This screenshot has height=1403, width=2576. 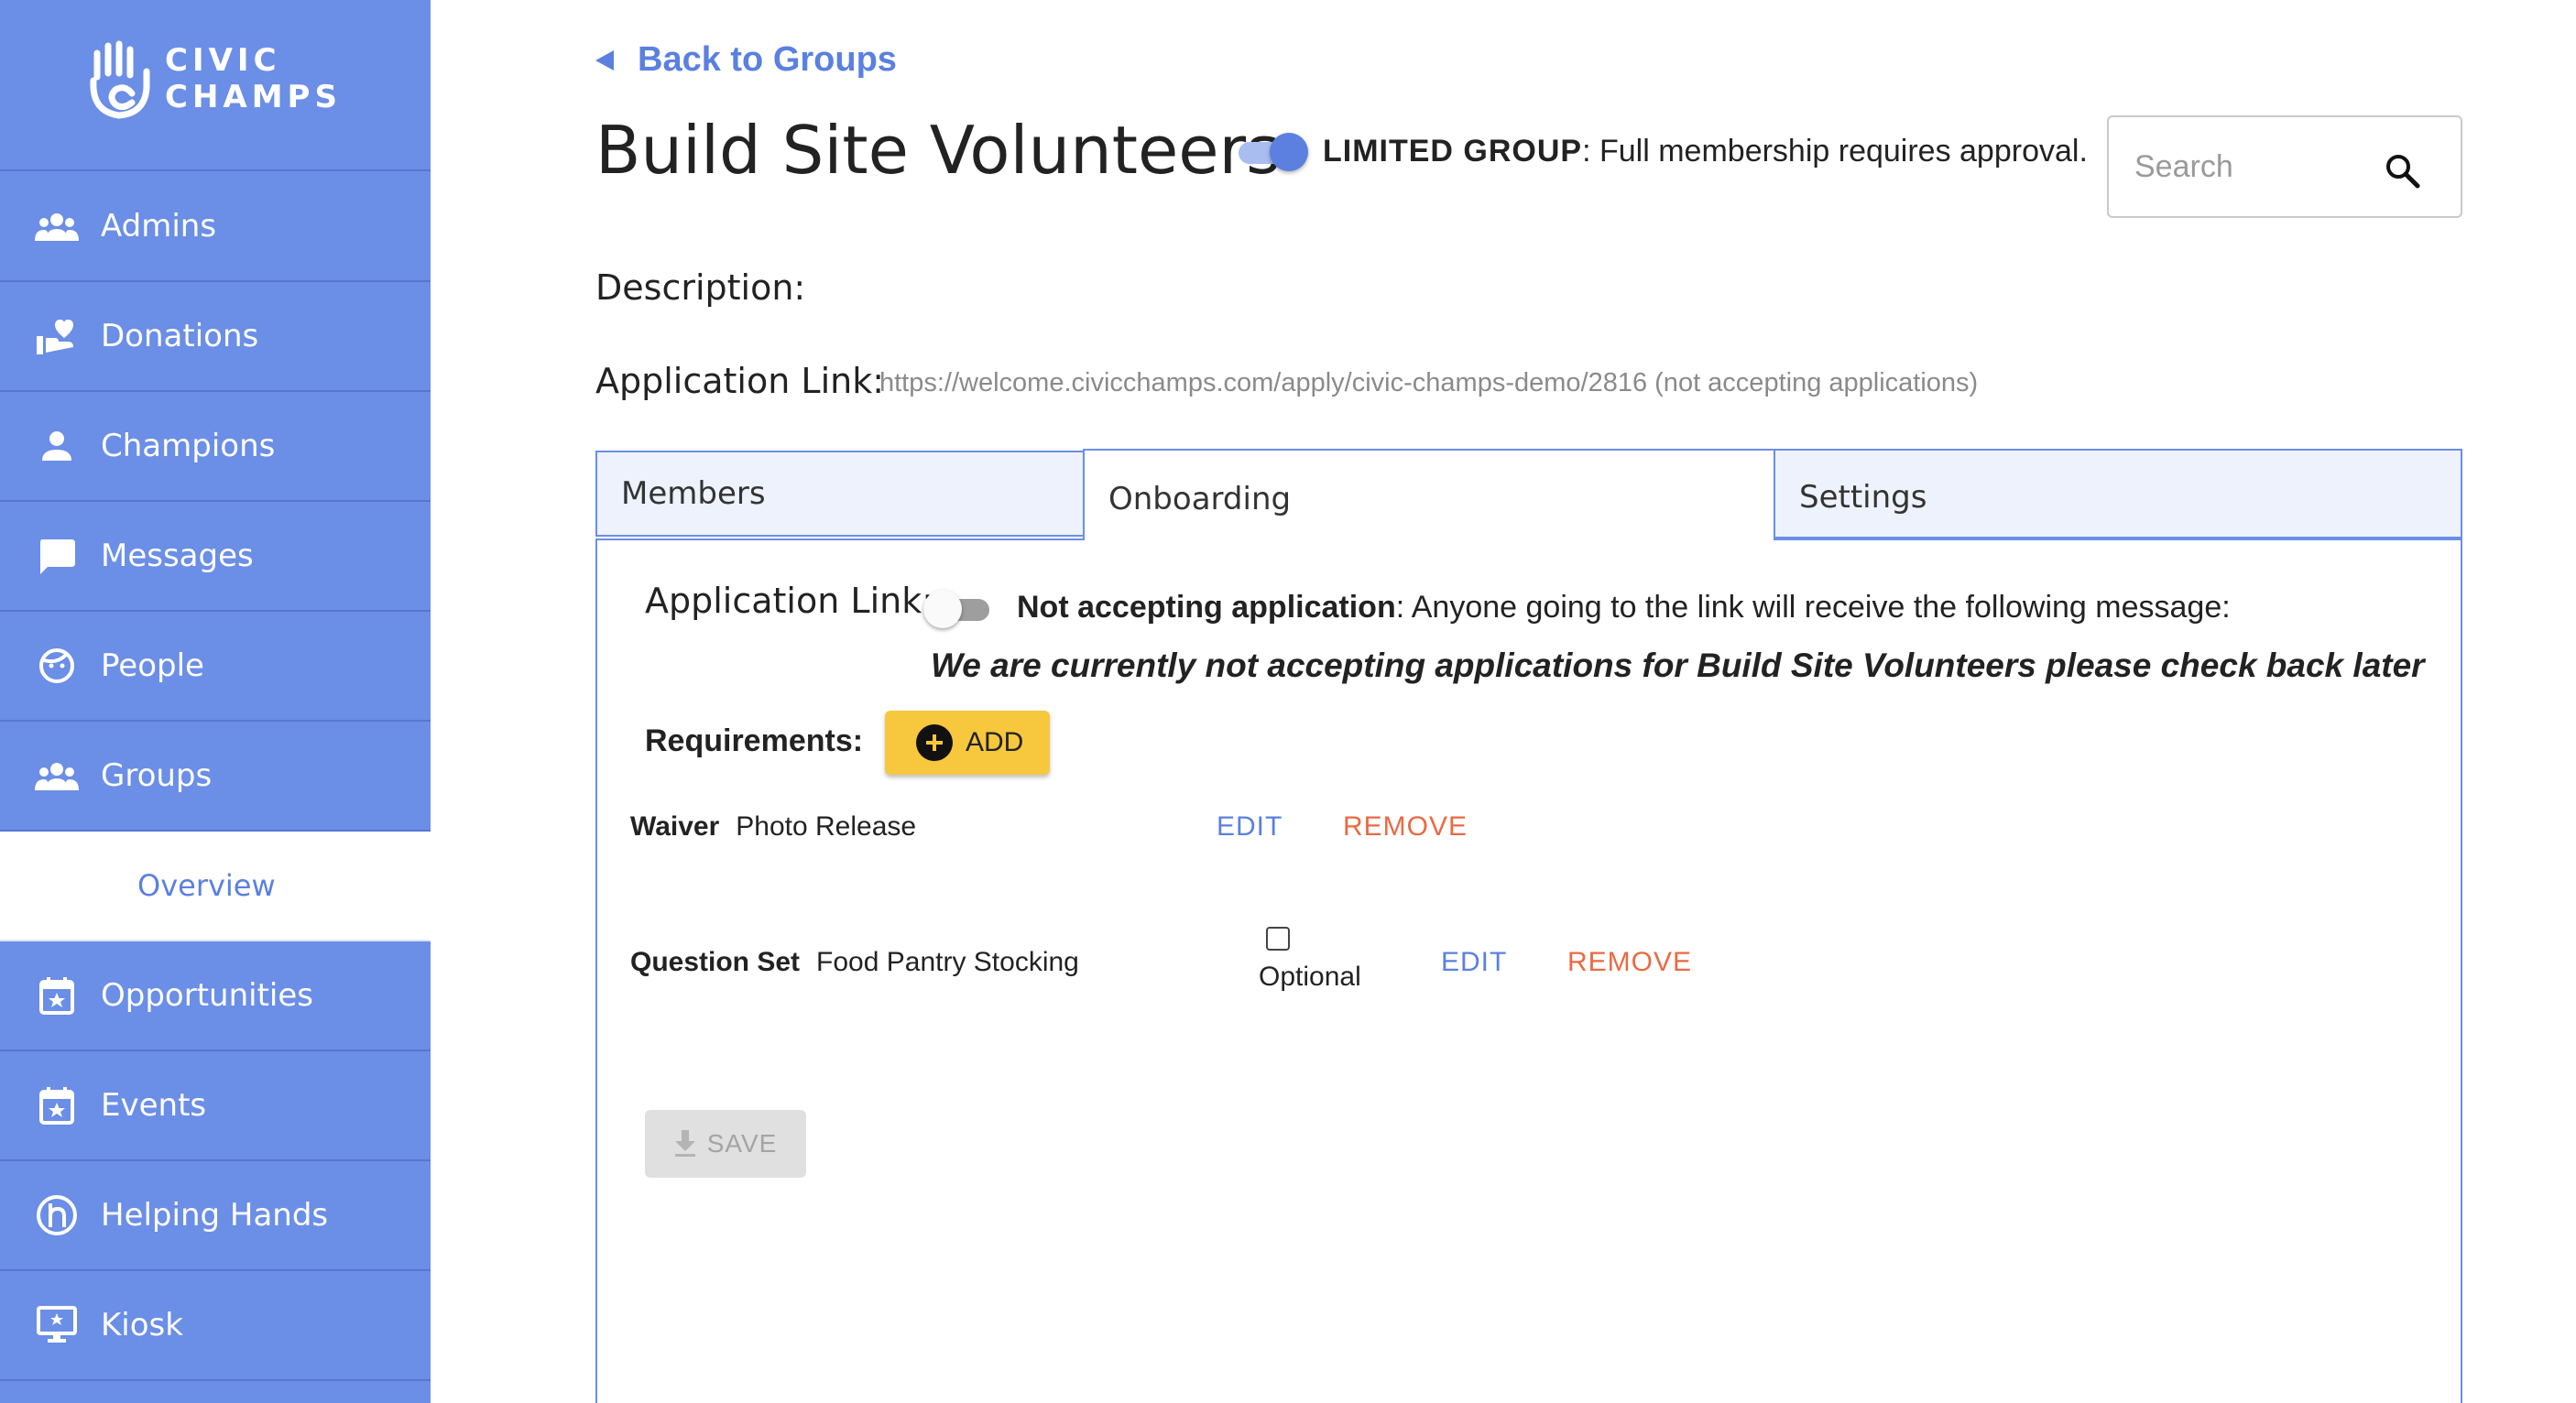 I want to click on back-to-groups-link: Back to Groups, so click(x=746, y=60).